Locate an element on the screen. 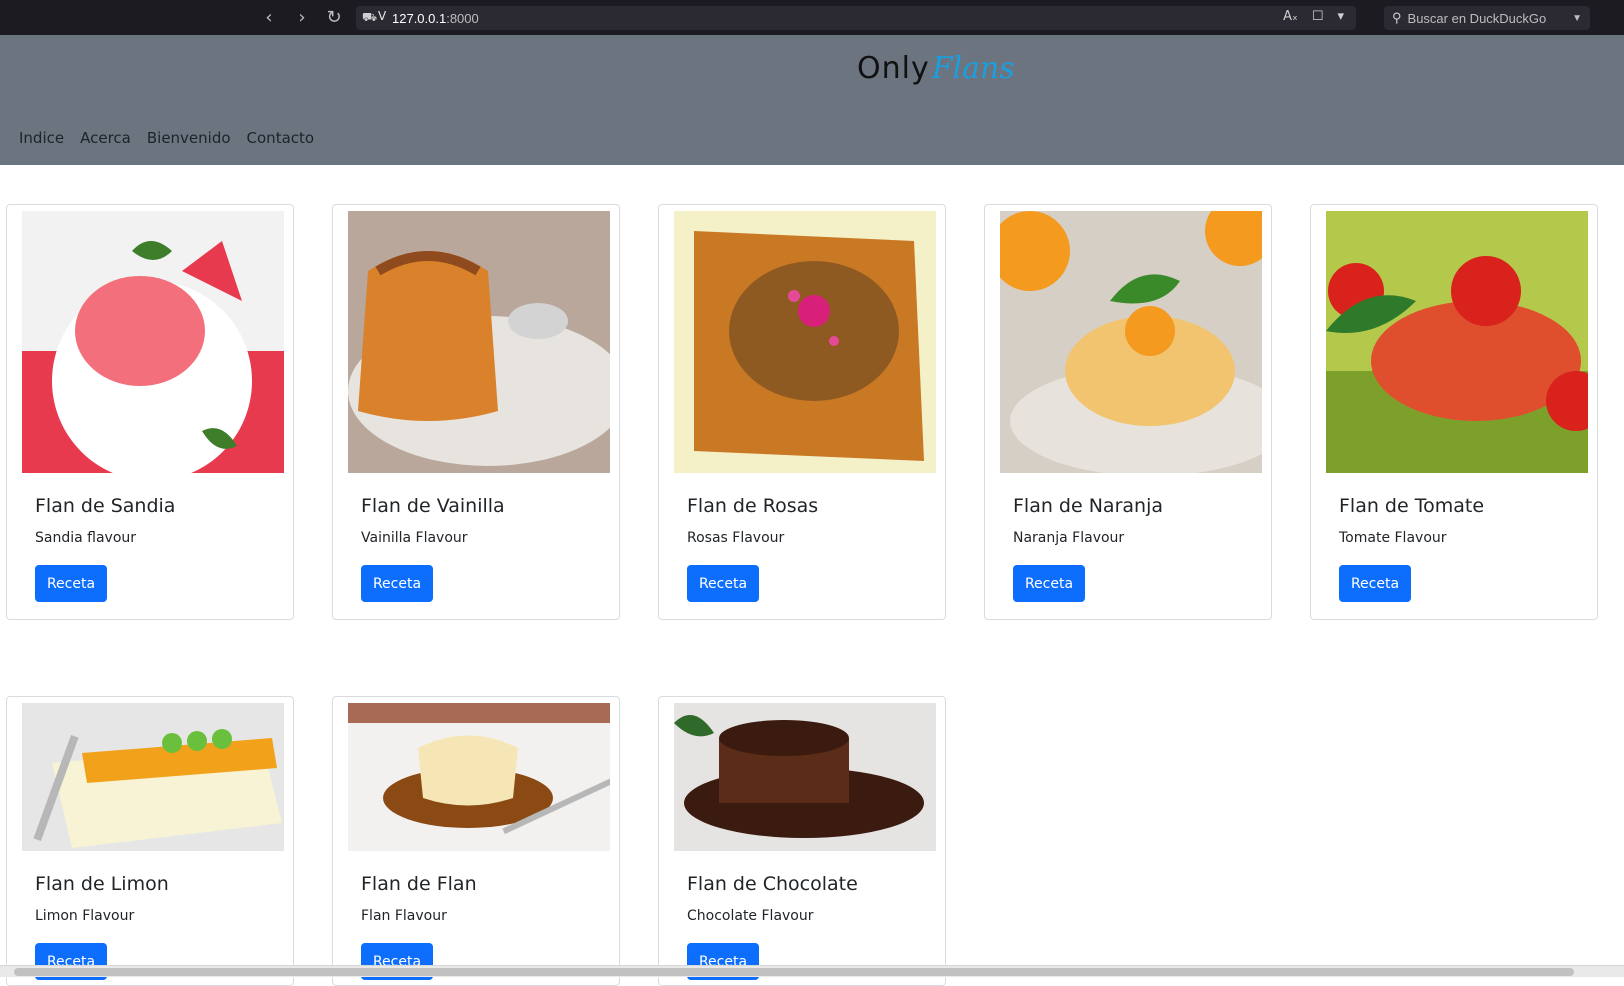 This screenshot has height=986, width=1624. url-text: 127.0.0.1:8000 is located at coordinates (435, 18).